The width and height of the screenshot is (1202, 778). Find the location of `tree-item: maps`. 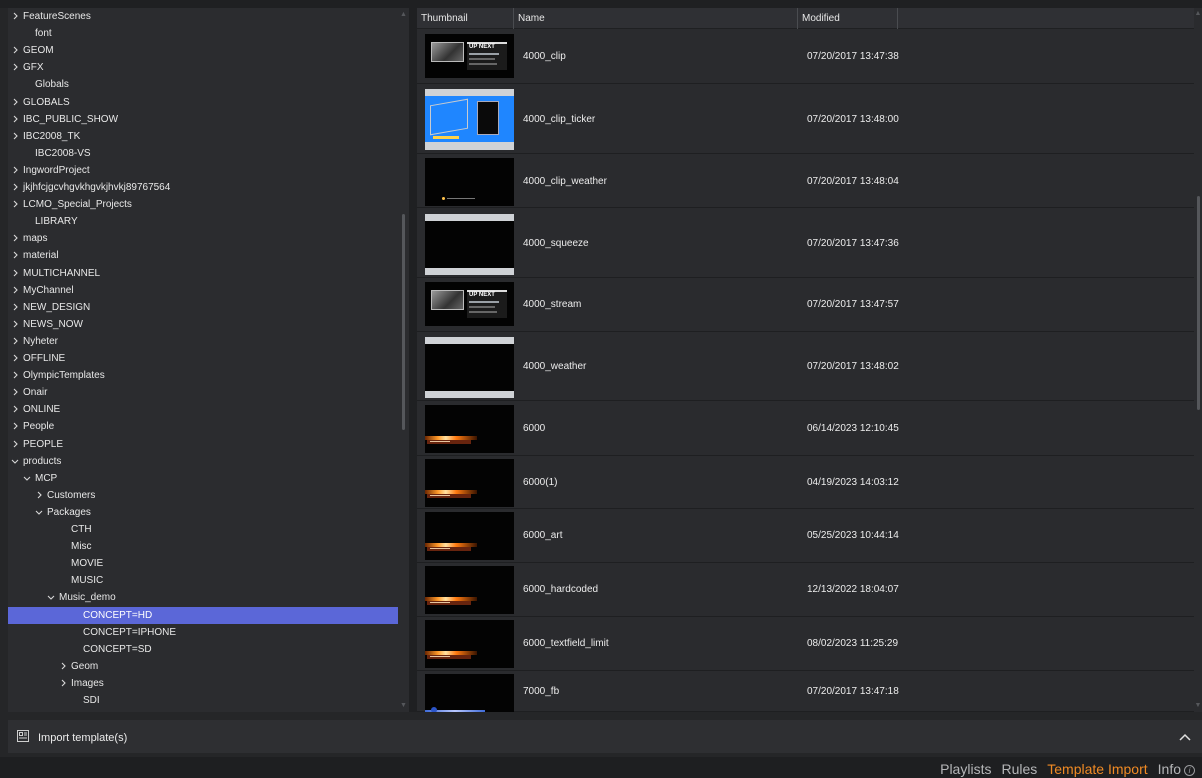

tree-item: maps is located at coordinates (203, 238).